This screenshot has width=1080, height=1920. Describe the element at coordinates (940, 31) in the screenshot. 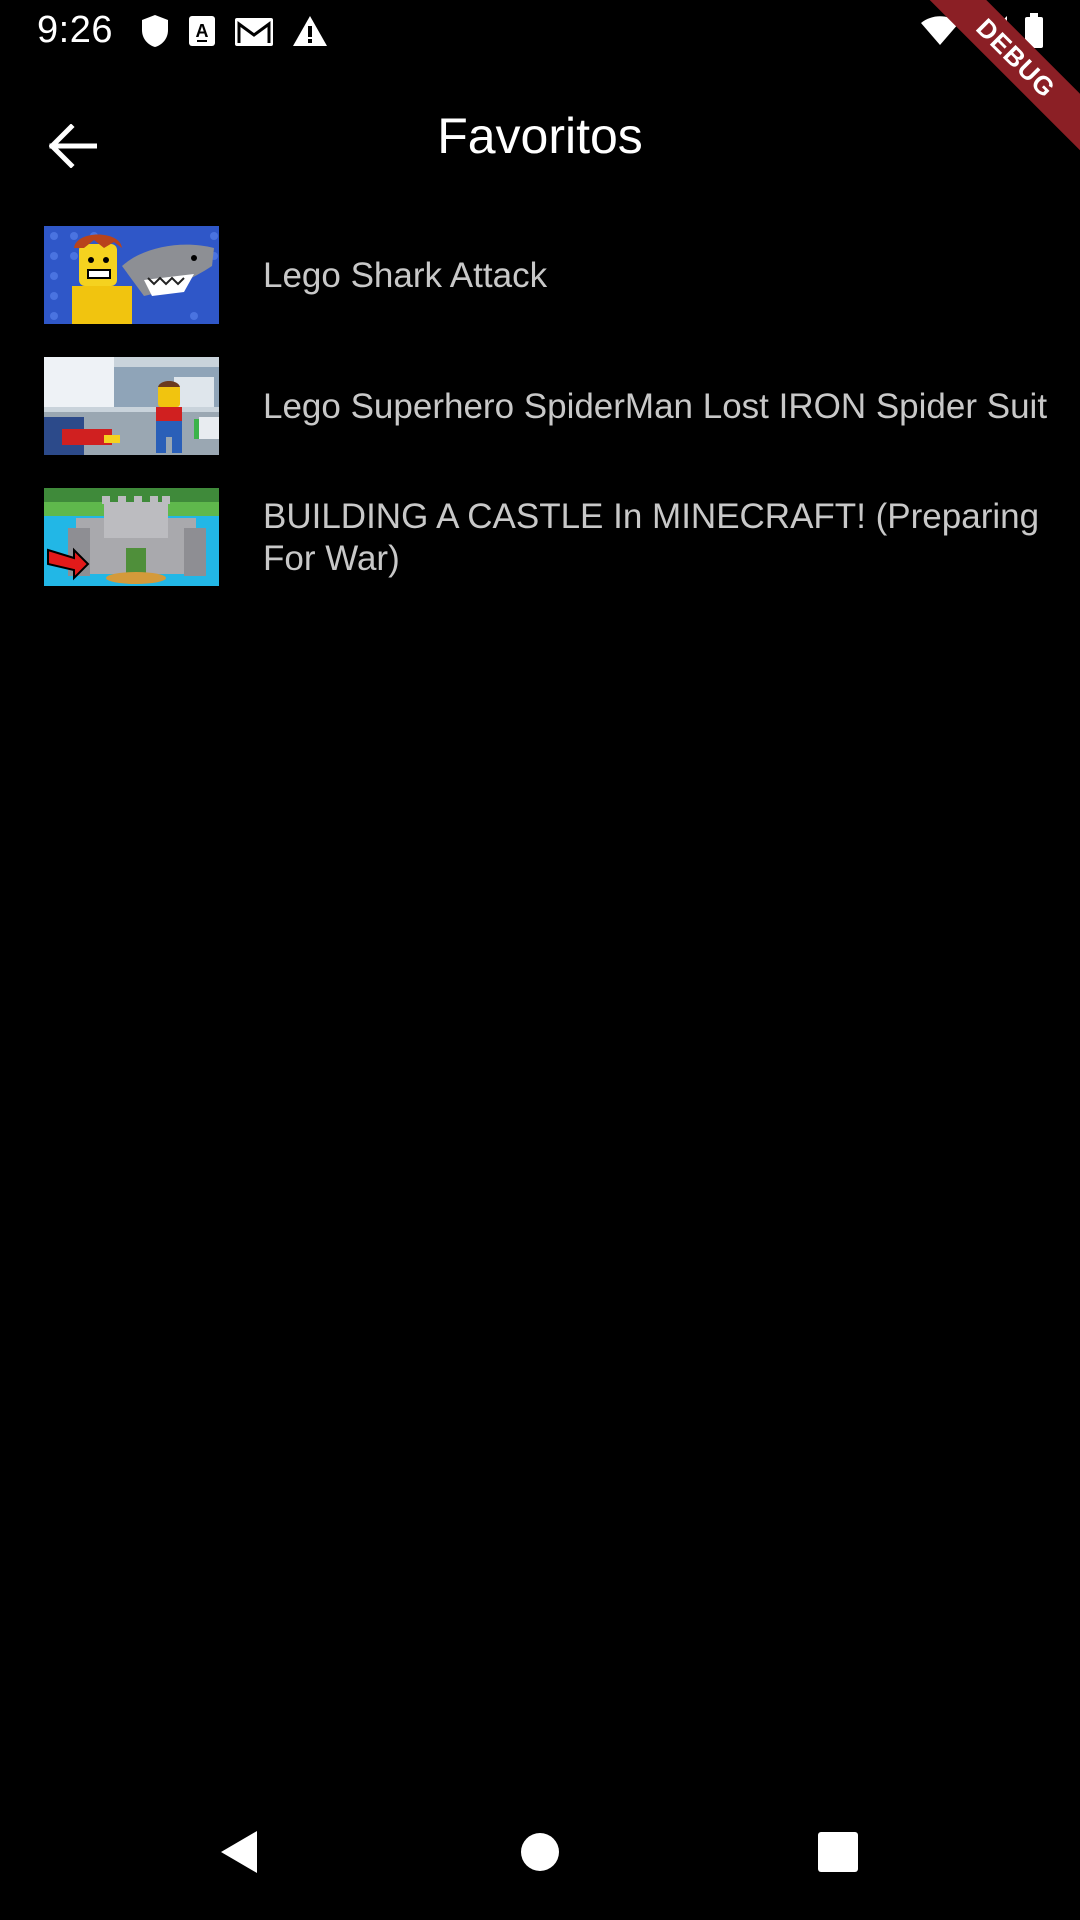

I see `wifi-icon` at that location.